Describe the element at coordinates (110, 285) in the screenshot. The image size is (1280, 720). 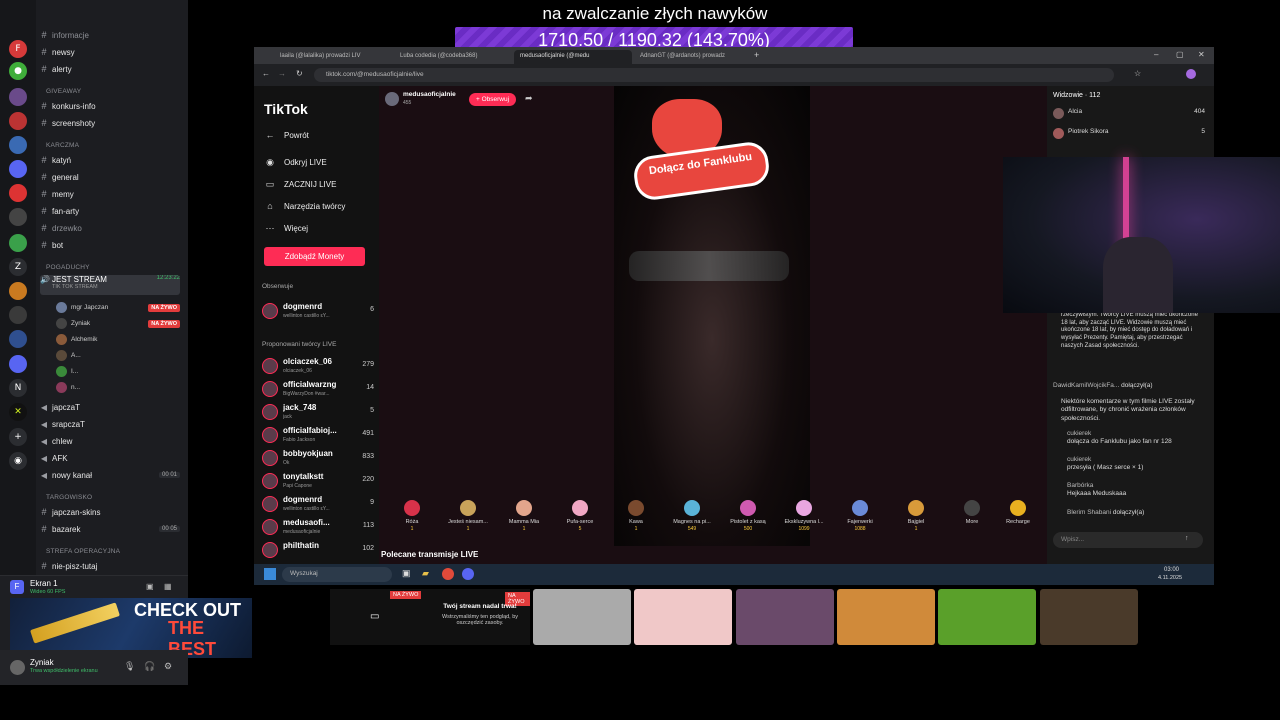
I see `voice-channel-jest-stream: 🔊 JEST STREAM TIK TOK STREAM 12:23:22` at that location.